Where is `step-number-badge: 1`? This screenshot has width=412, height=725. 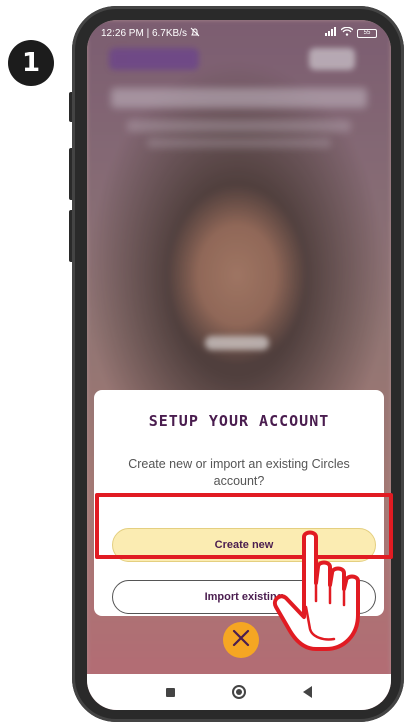 step-number-badge: 1 is located at coordinates (31, 63).